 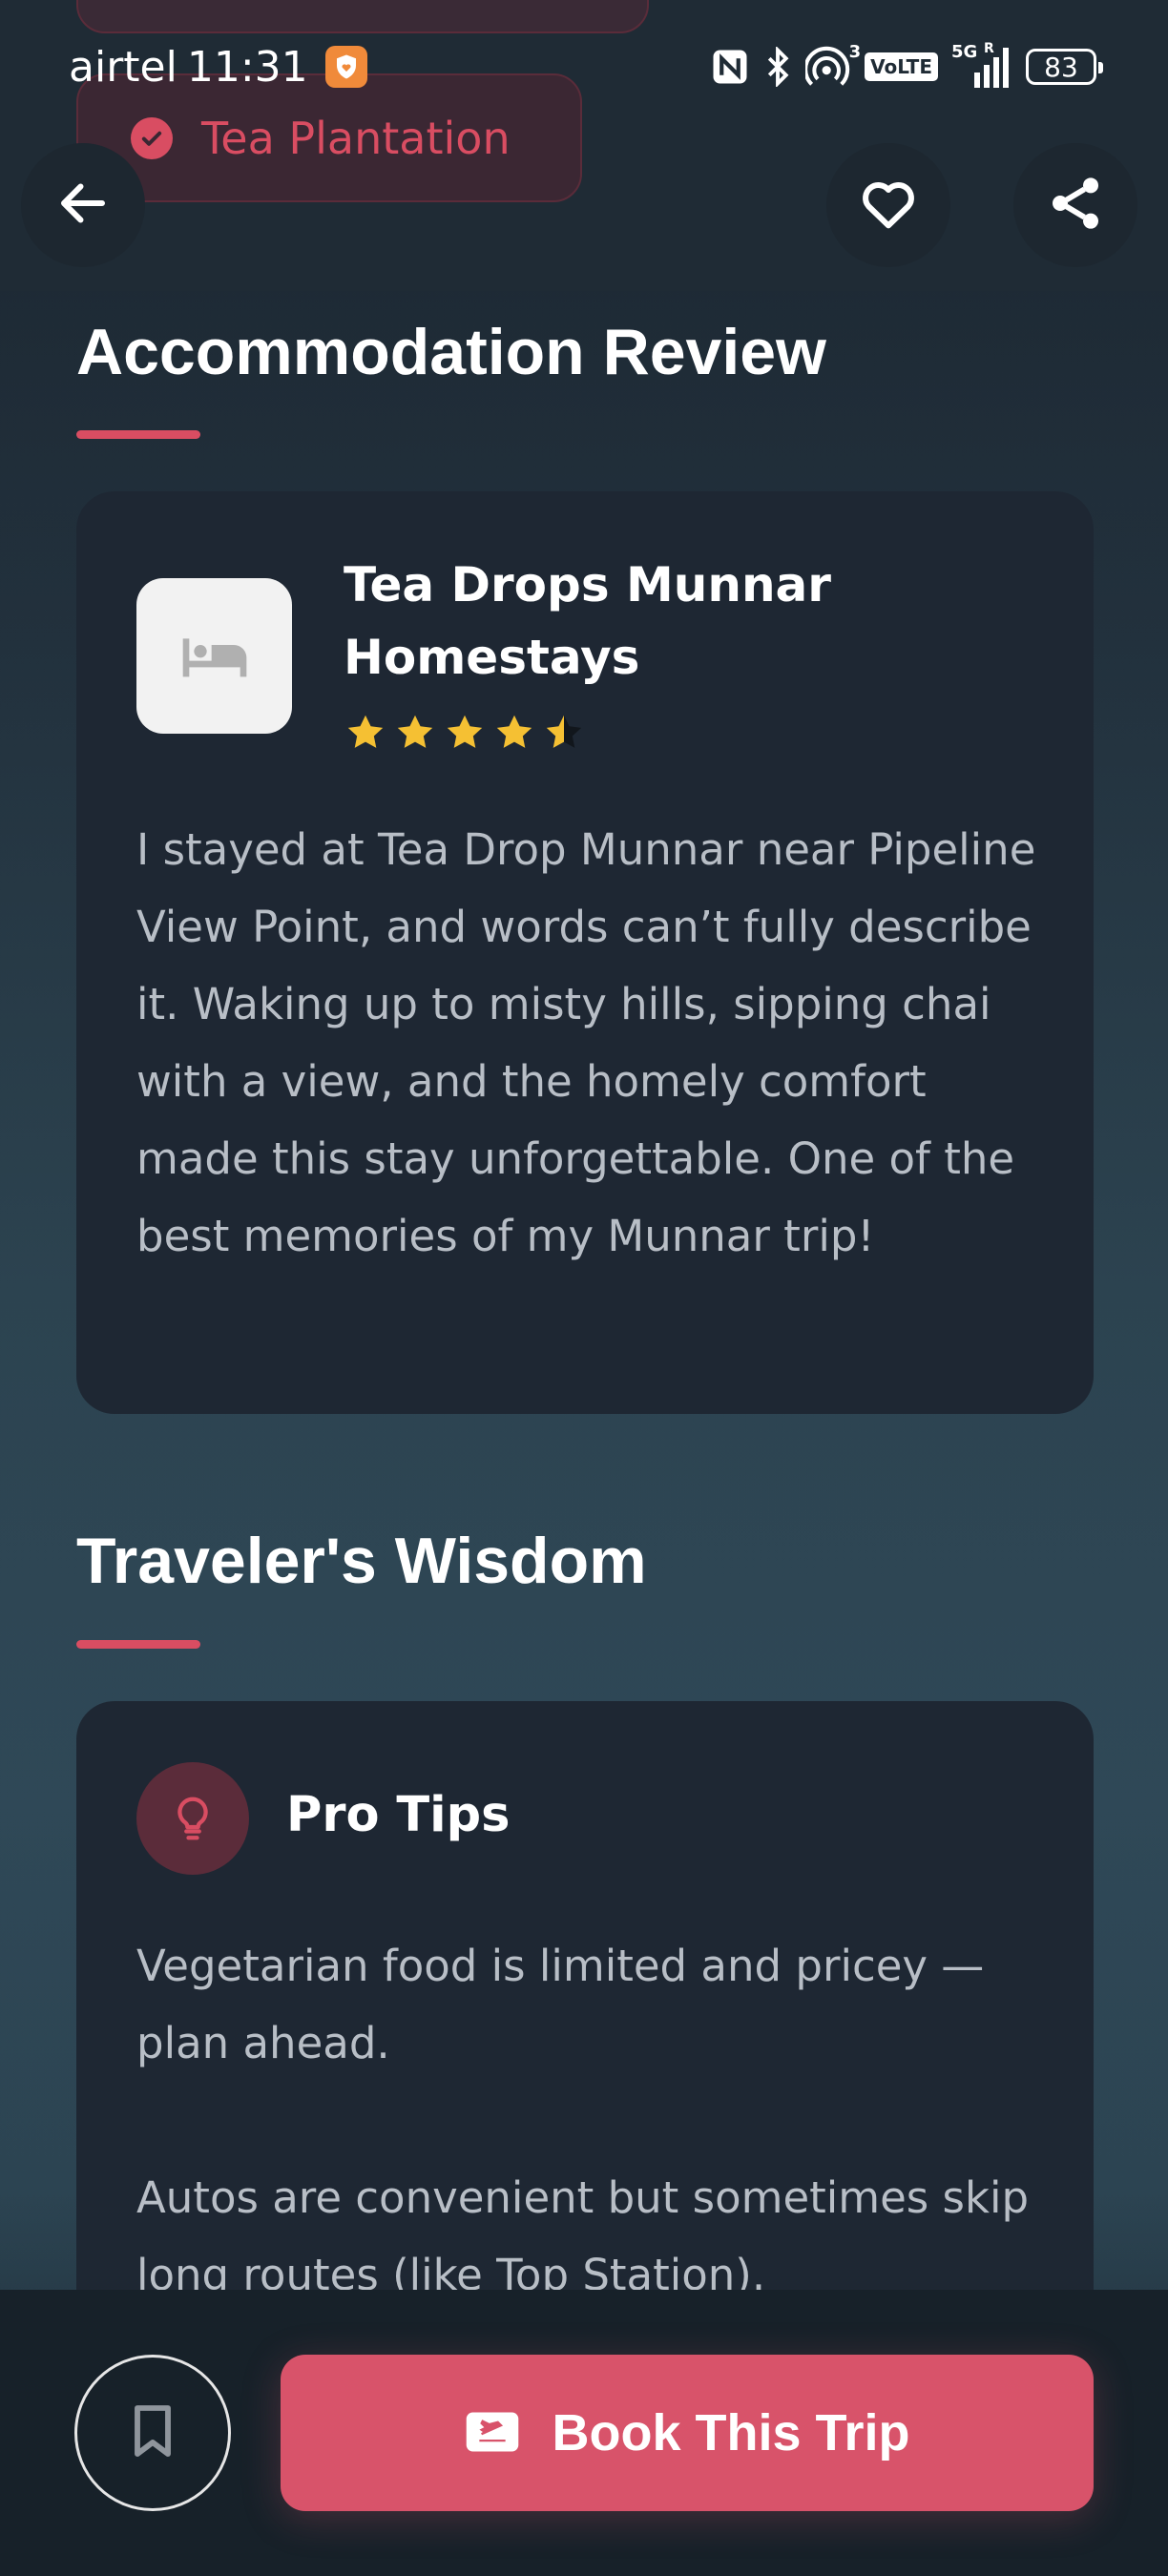 I want to click on network-type: 5G, so click(x=964, y=52).